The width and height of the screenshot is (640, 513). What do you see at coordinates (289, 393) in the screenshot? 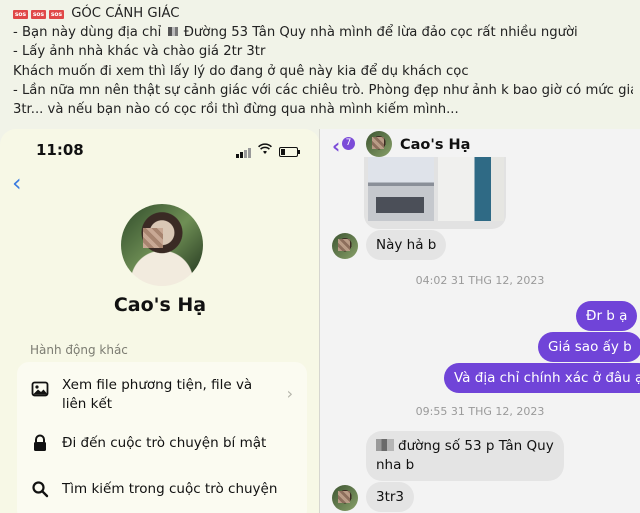
I see `chevron-right-icon: ›` at bounding box center [289, 393].